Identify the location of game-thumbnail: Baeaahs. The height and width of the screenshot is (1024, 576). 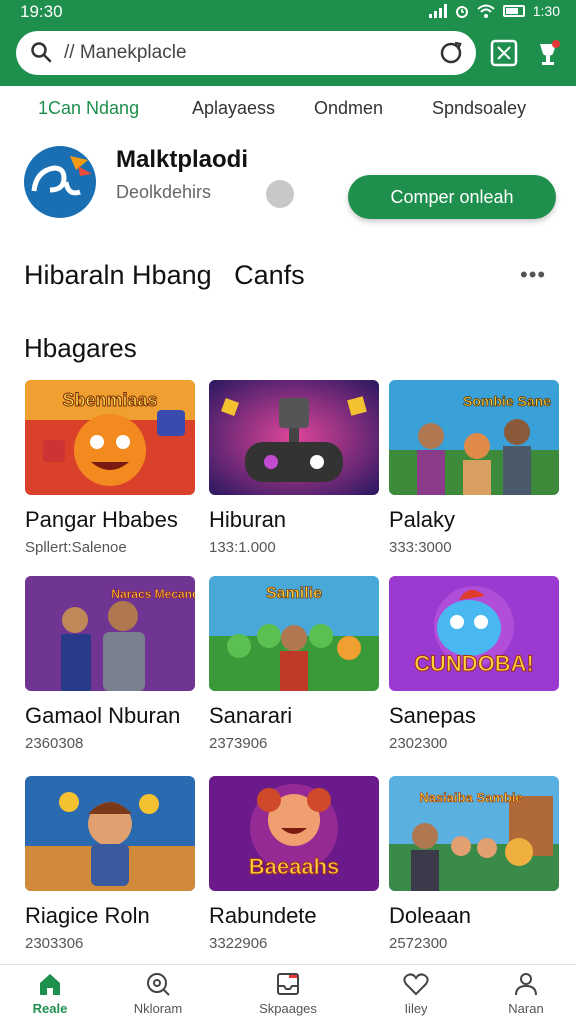
(294, 833).